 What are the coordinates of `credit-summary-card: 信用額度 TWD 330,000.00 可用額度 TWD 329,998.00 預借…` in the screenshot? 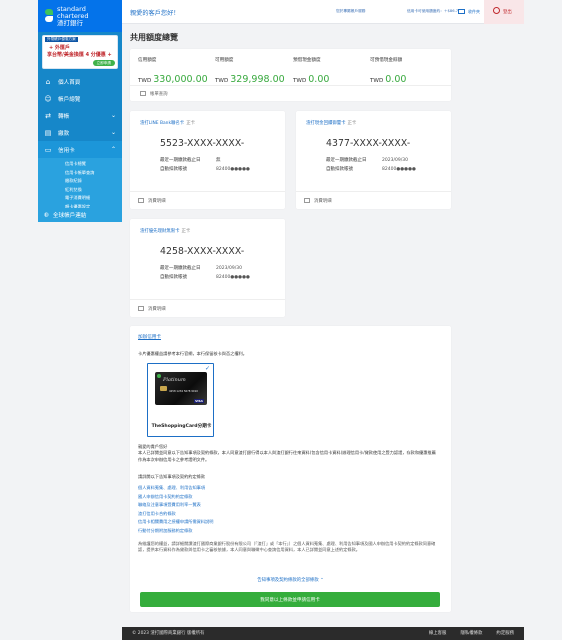 It's located at (290, 75).